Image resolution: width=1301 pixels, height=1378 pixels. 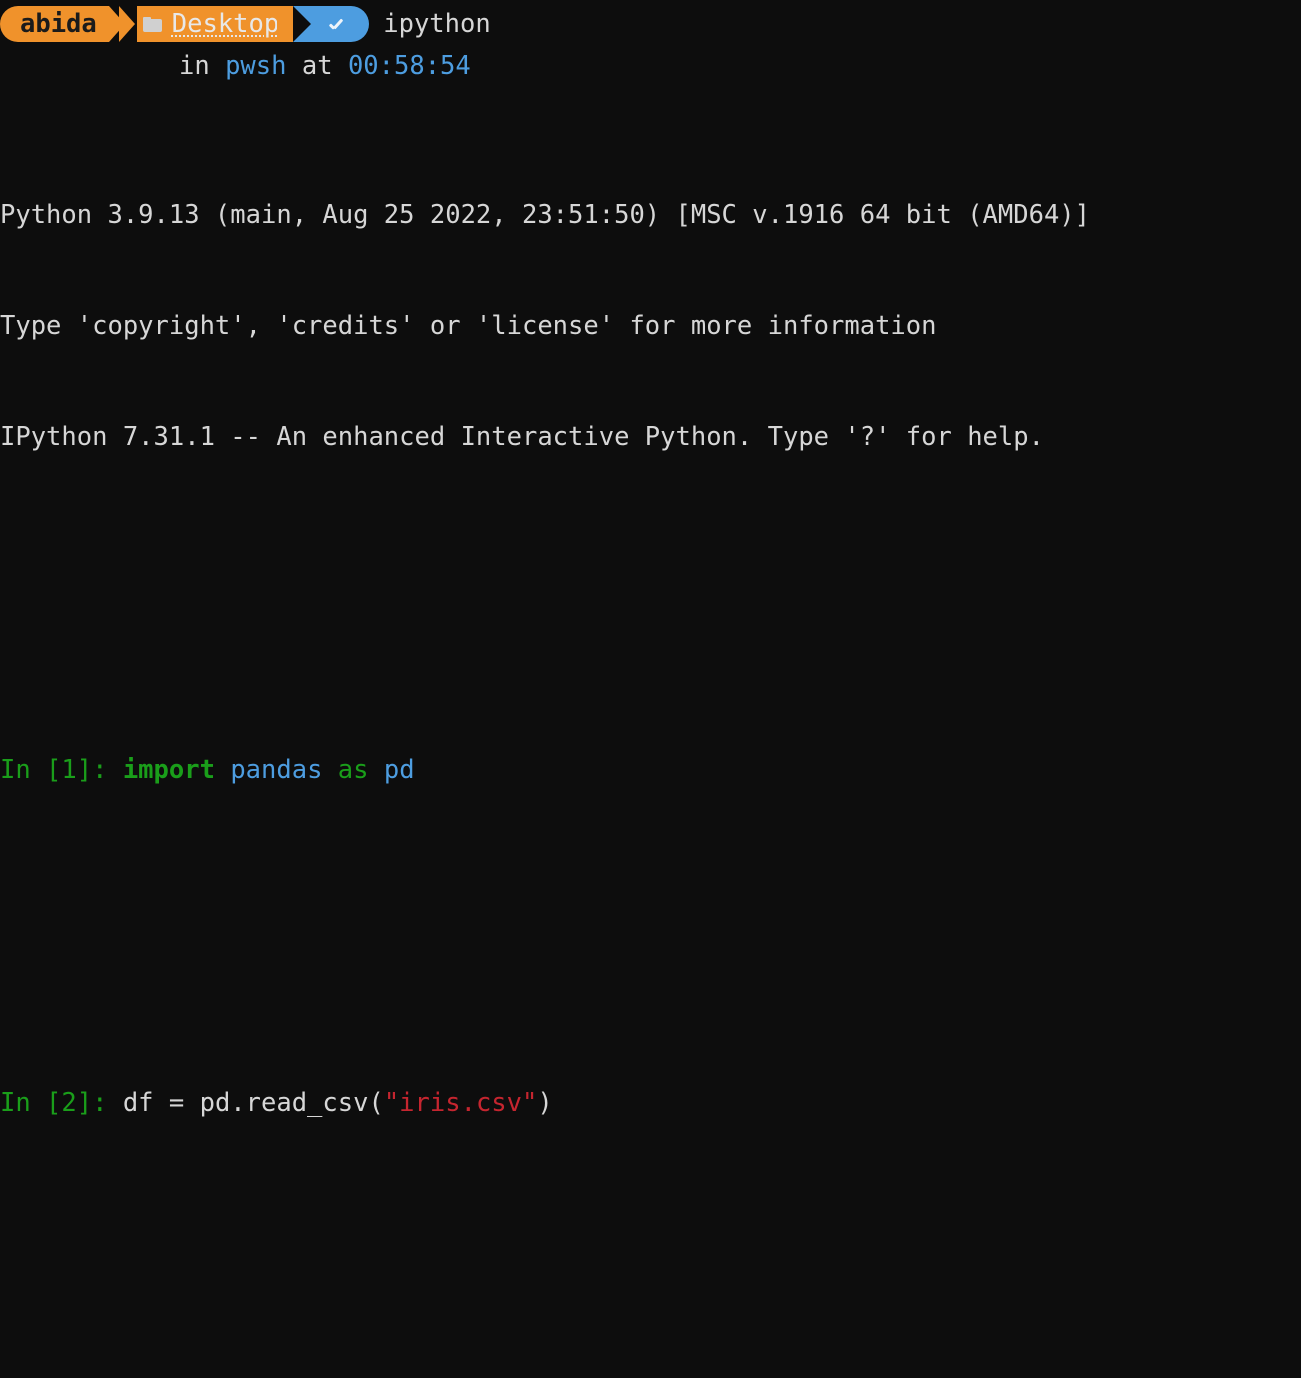 I want to click on token-as-keyword: as, so click(x=353, y=770).